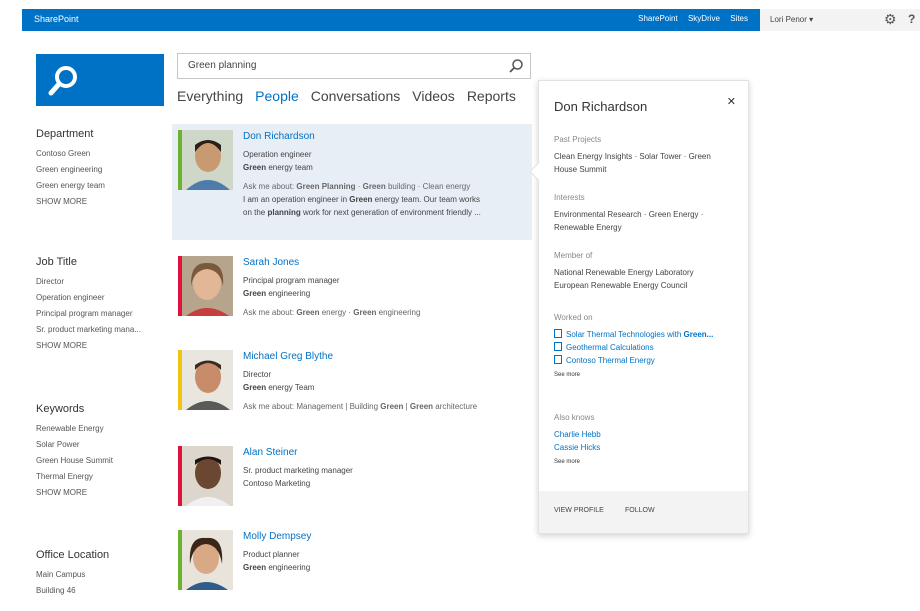 The width and height of the screenshot is (920, 611). I want to click on suite-bar: SharePoint SharePoint SkyDrive Sites, so click(391, 20).